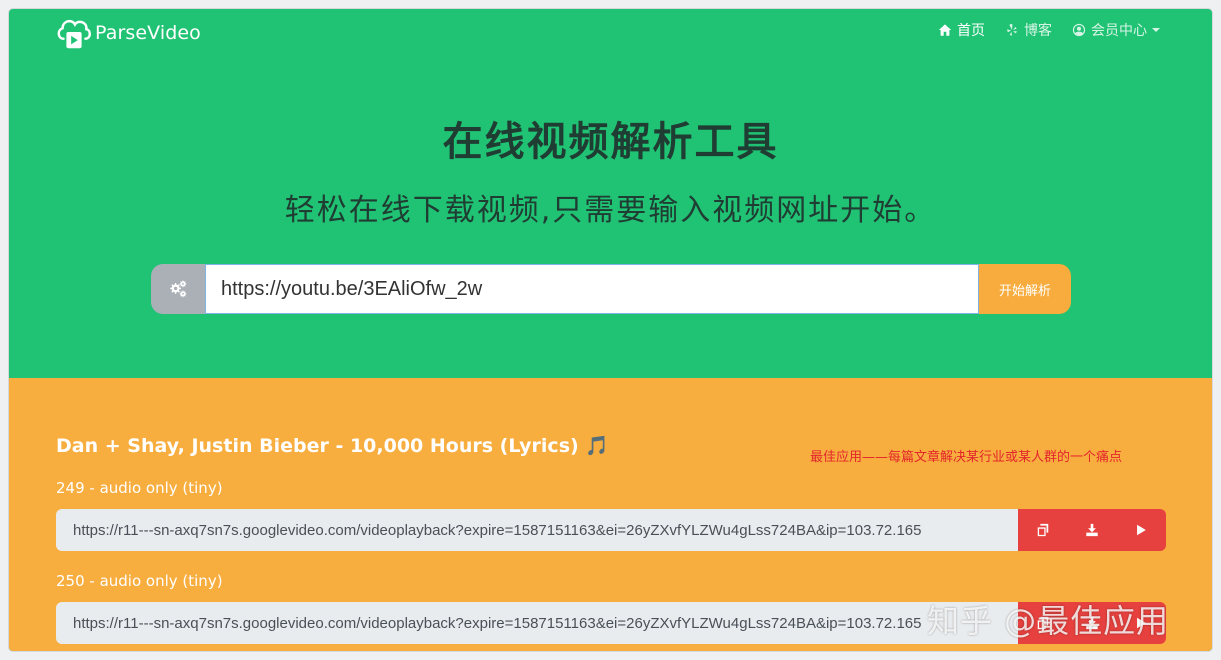  I want to click on brand-name: ParseVideo, so click(148, 33).